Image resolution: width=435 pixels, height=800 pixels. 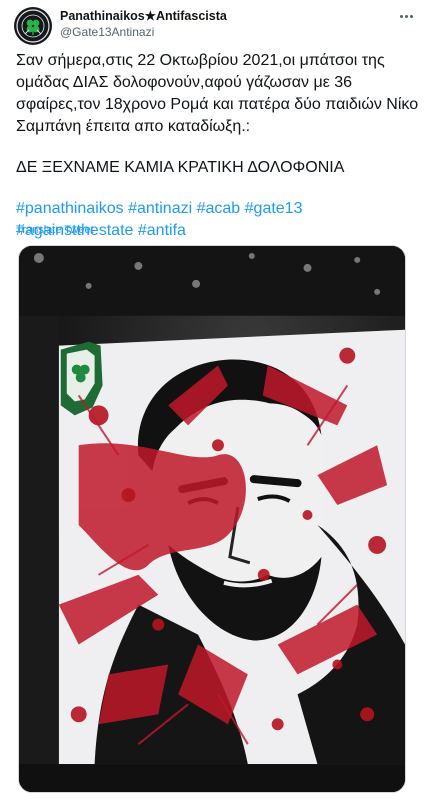 I want to click on tweet-slogan: ΔΕ ΞΕΧΝΑΜΕ ΚΑΜΙΑ ΚΡΑΤΙΚΗ ΔΟΛΟΦΟΝΙΑ, so click(x=180, y=167).